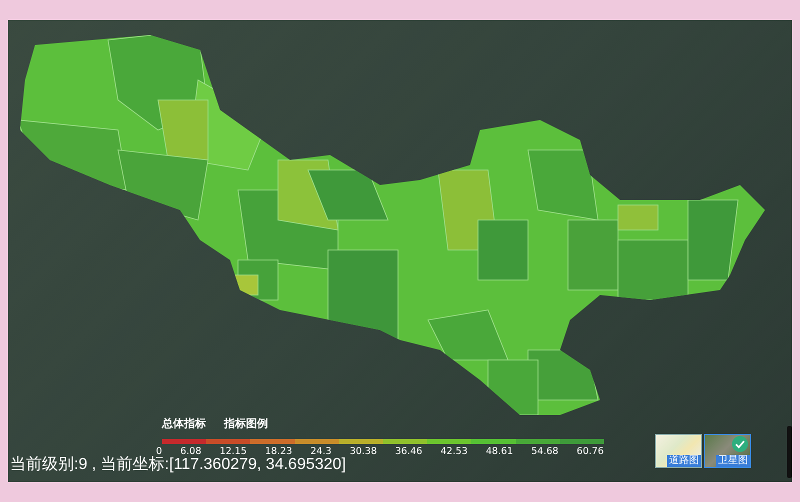 Image resolution: width=800 pixels, height=502 pixels. What do you see at coordinates (278, 451) in the screenshot?
I see `legend-tick-label: 18.23` at bounding box center [278, 451].